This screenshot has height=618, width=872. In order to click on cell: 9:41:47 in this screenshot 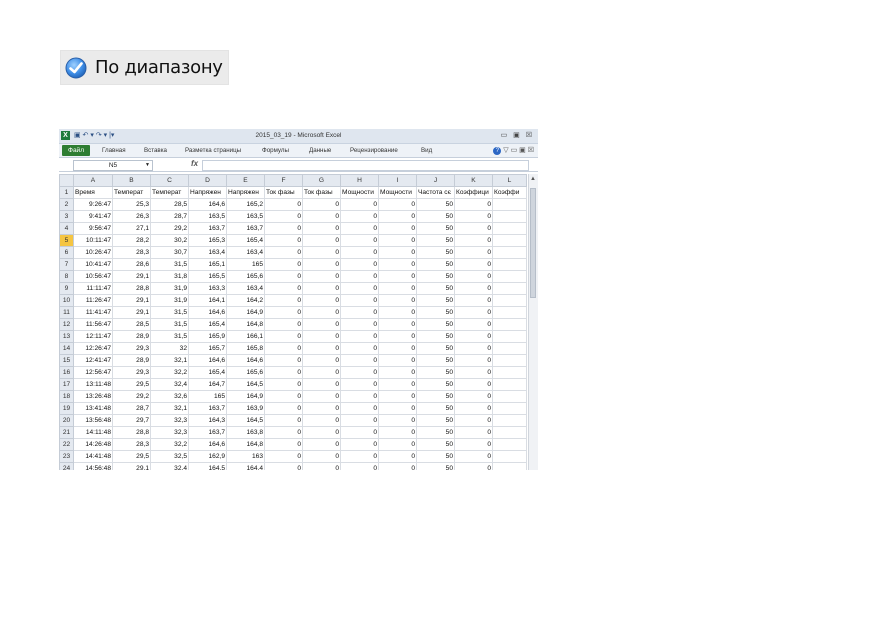, I will do `click(93, 216)`.